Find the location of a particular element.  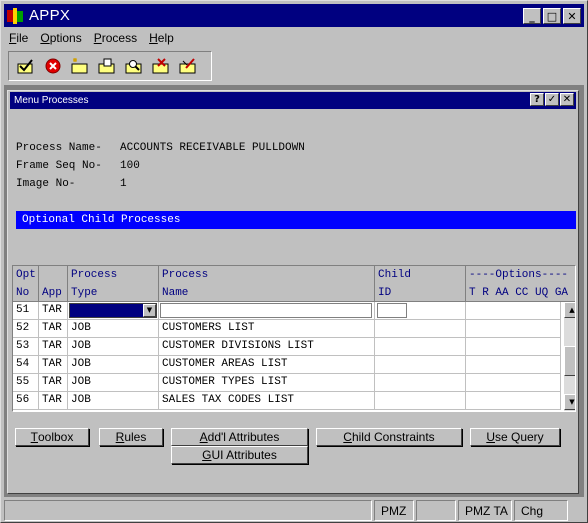

toolbar is located at coordinates (110, 66).